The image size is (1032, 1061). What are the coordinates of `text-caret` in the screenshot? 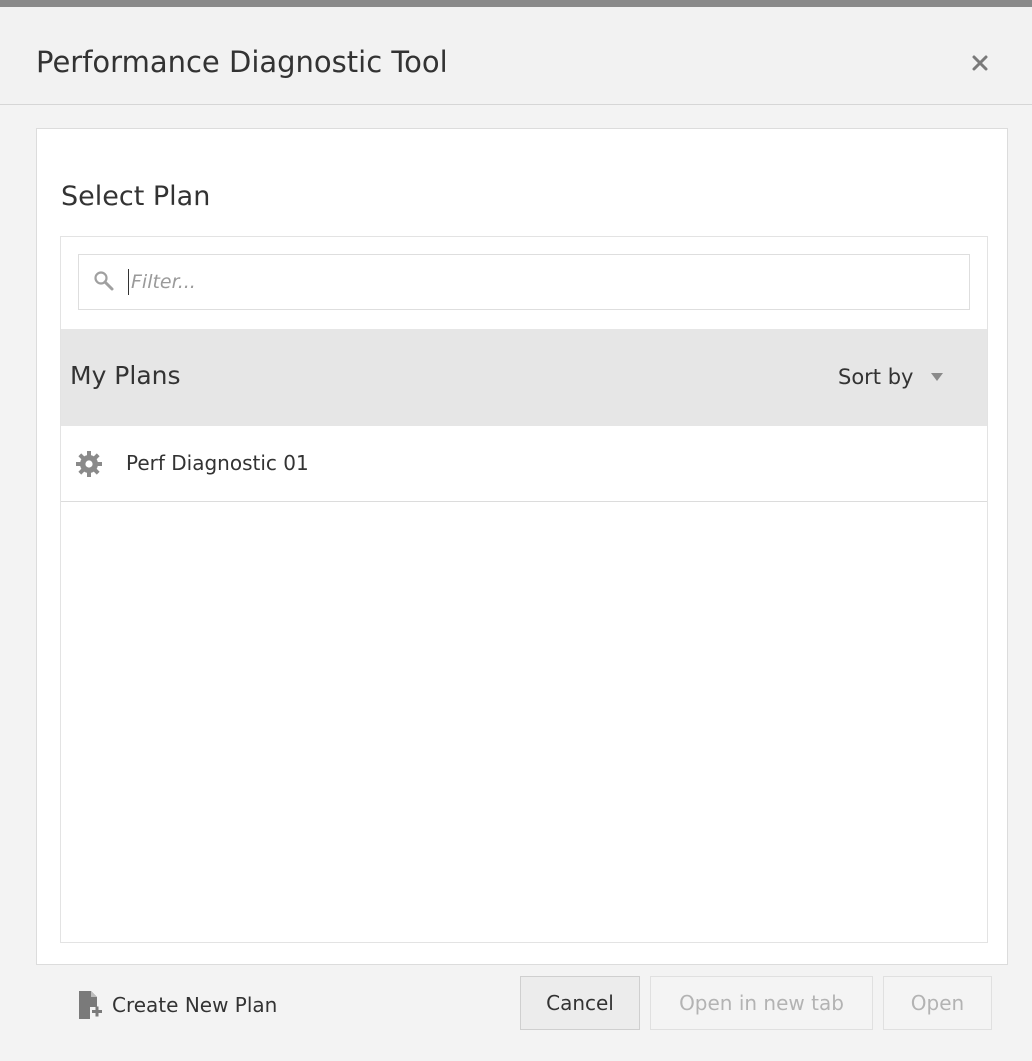 It's located at (128, 282).